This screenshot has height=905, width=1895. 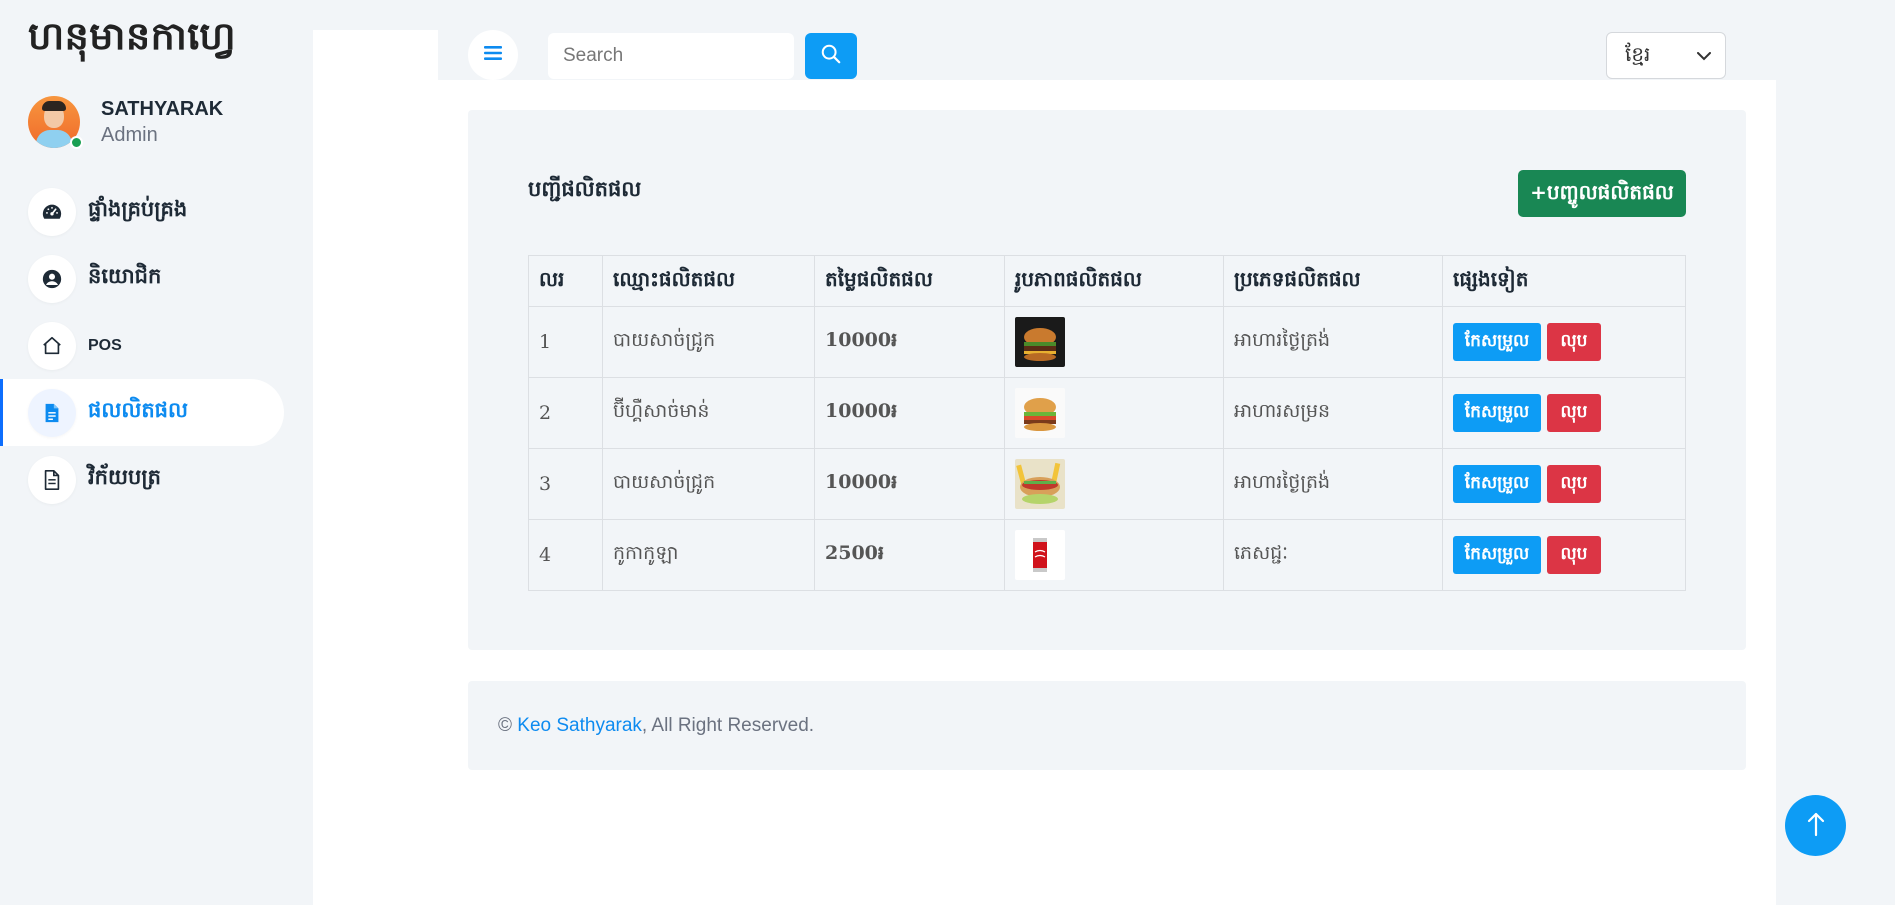 What do you see at coordinates (909, 555) in the screenshot?
I see `product-price: 2500៛` at bounding box center [909, 555].